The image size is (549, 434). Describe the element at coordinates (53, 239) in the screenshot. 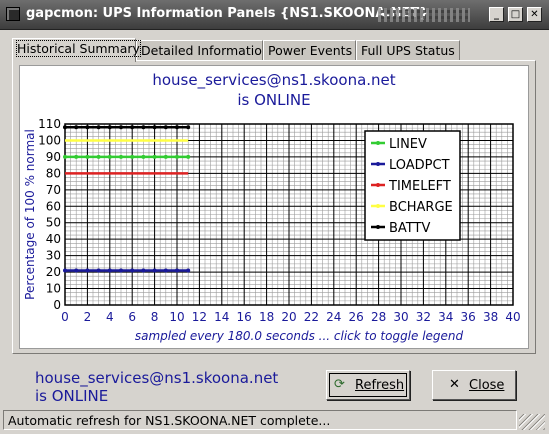

I see `y-tick-label: 40` at that location.